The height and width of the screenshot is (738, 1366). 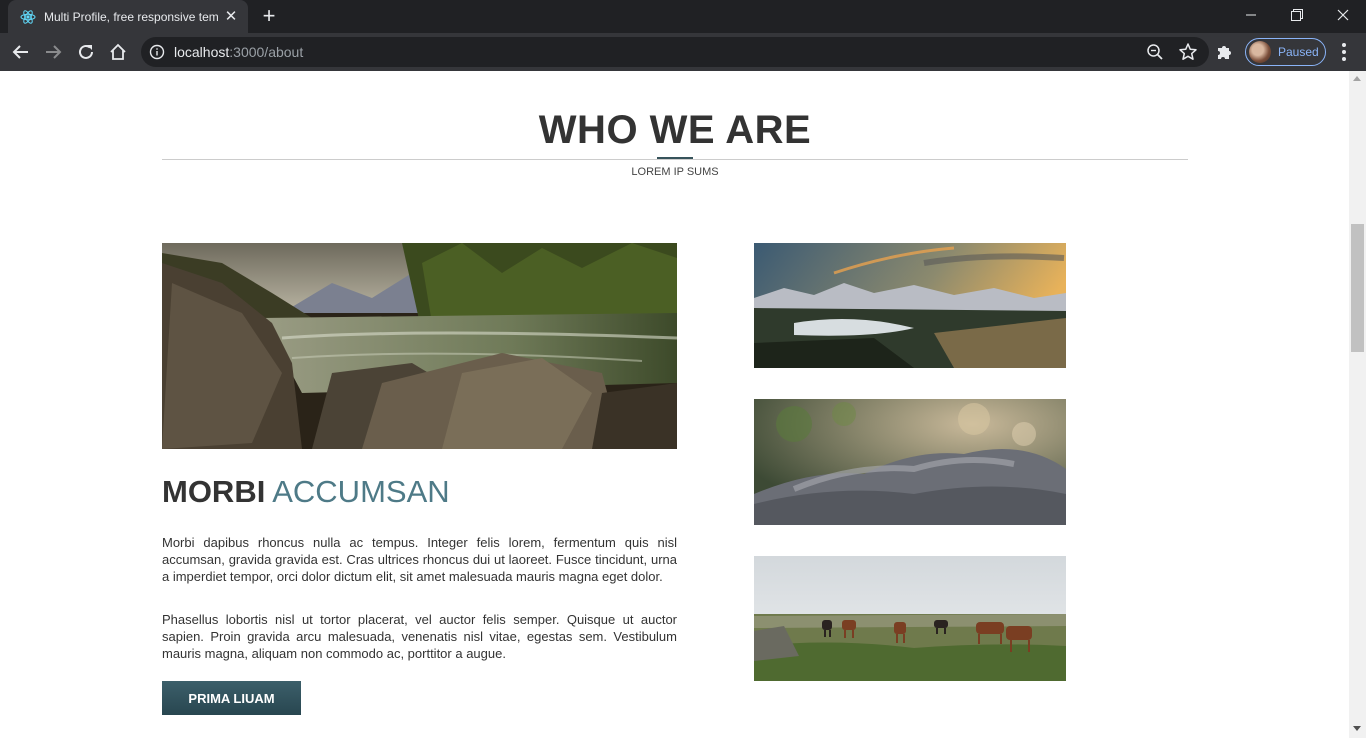 I want to click on browser-tab: Multi Profile, free responsive tem ✕, so click(x=128, y=16).